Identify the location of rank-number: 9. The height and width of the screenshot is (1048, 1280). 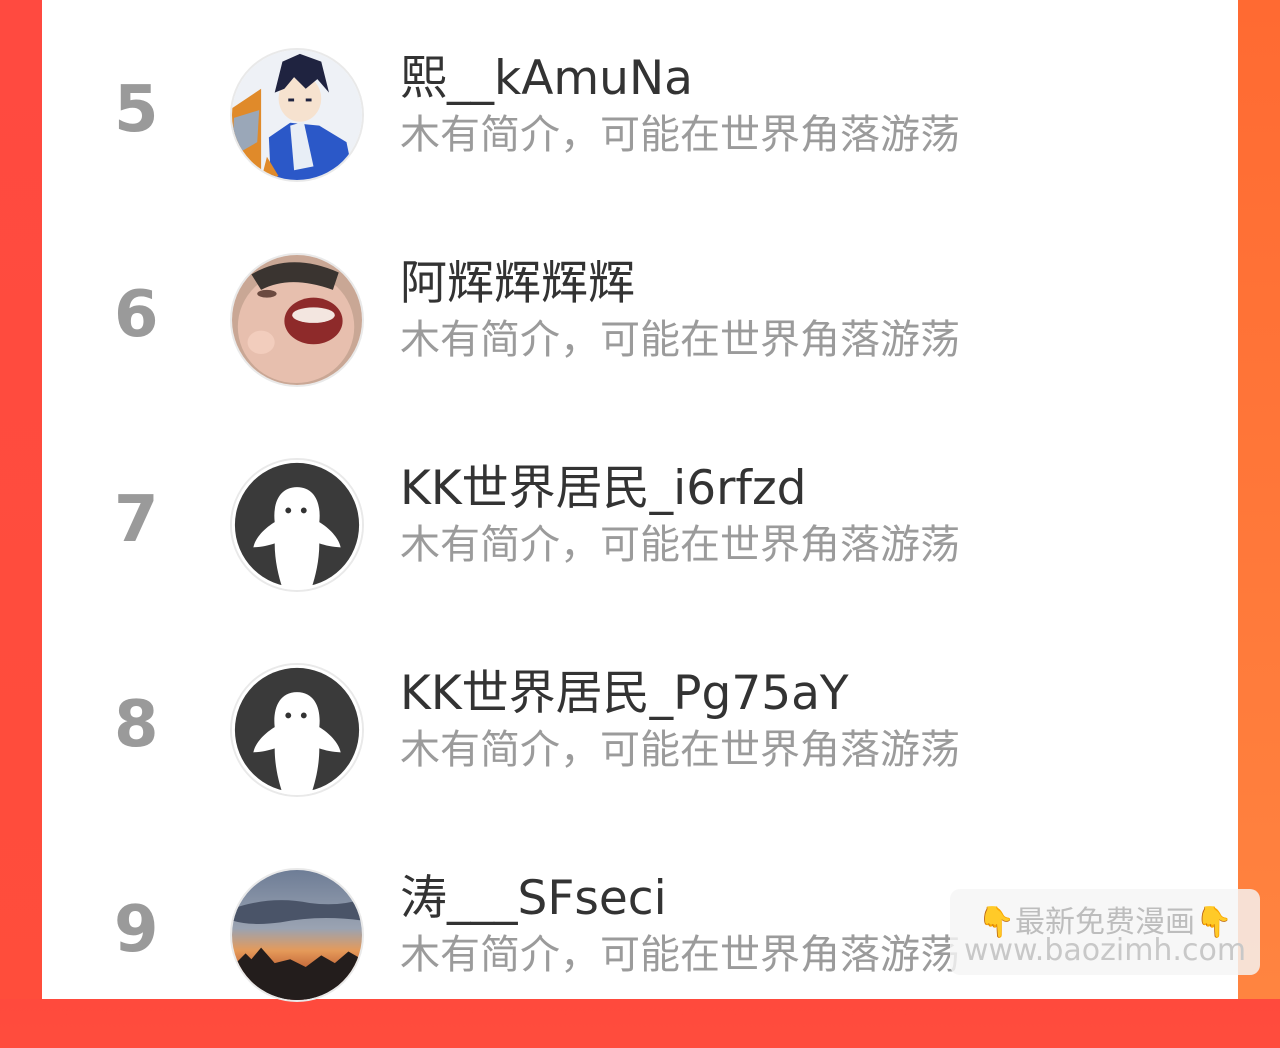
(136, 930).